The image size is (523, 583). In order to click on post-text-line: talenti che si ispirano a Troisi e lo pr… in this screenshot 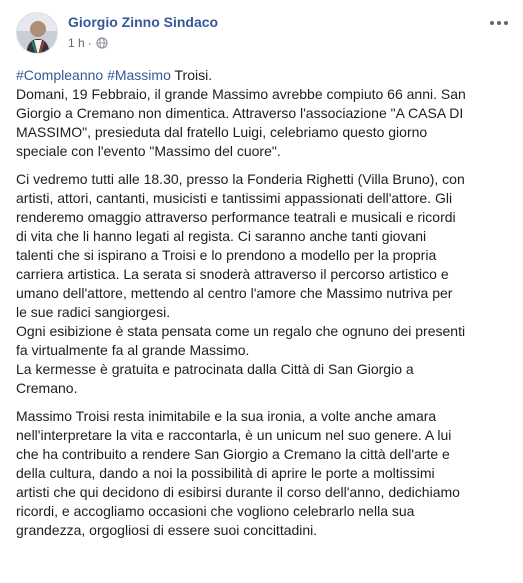, I will do `click(226, 255)`.